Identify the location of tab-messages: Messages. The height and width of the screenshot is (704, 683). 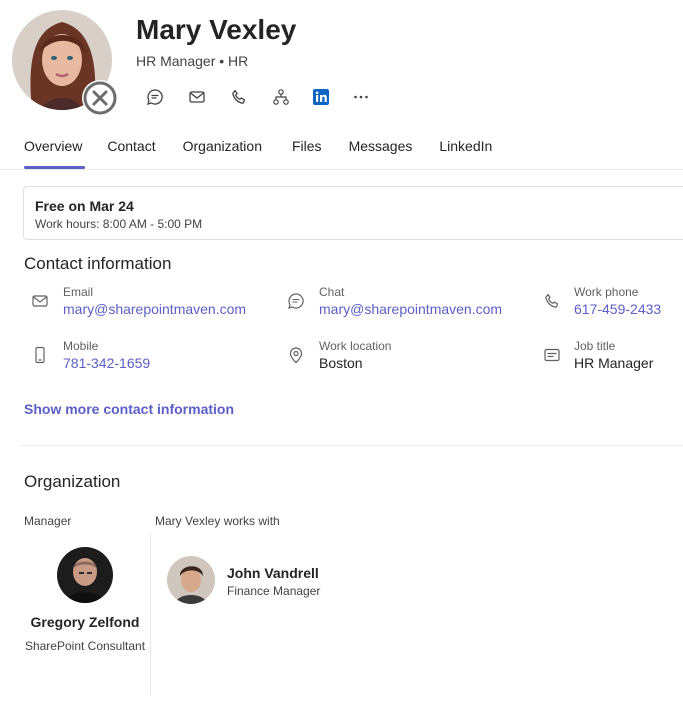
(381, 149).